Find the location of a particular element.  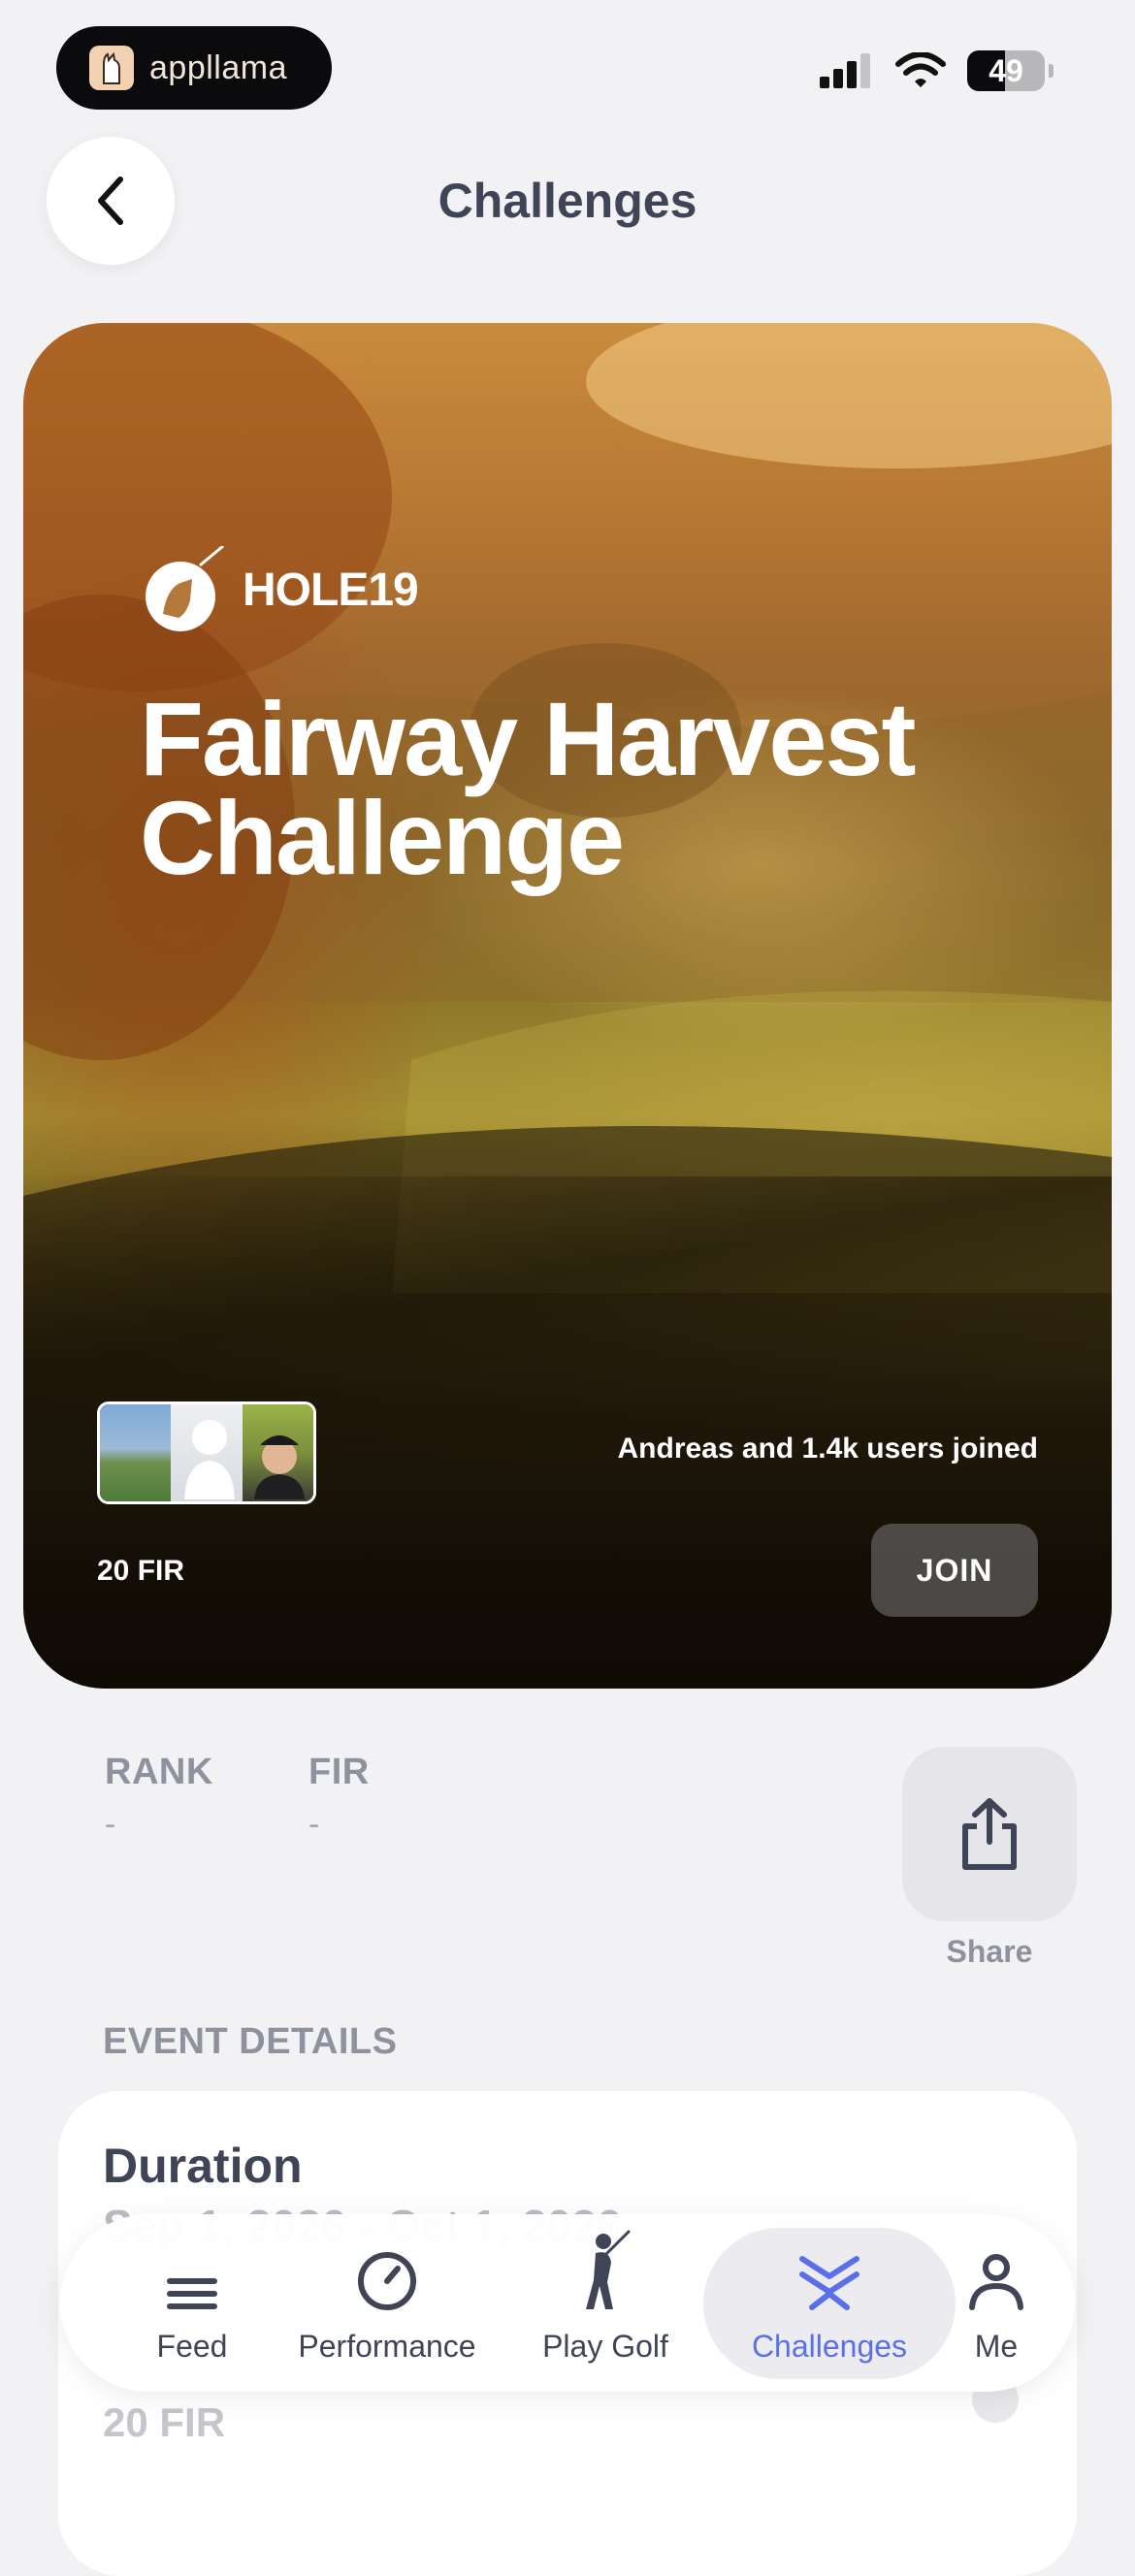

person-icon is located at coordinates (996, 2282).